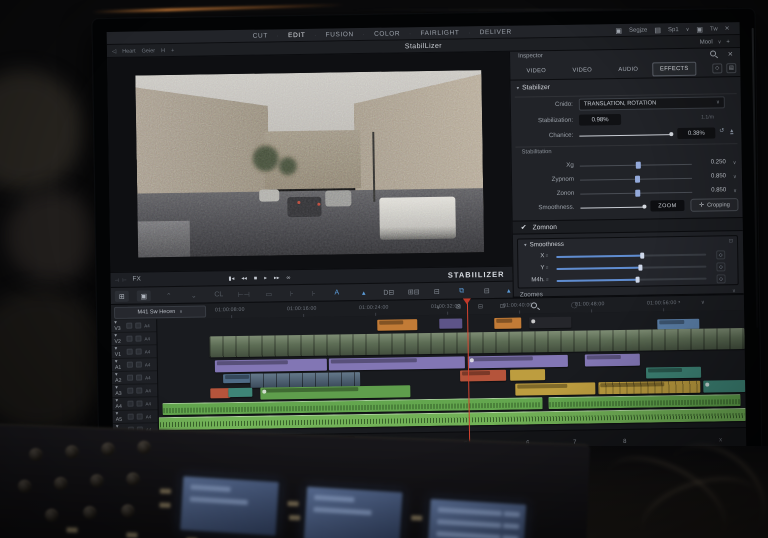  What do you see at coordinates (600, 119) in the screenshot?
I see `stabilization-value: 0.98%` at bounding box center [600, 119].